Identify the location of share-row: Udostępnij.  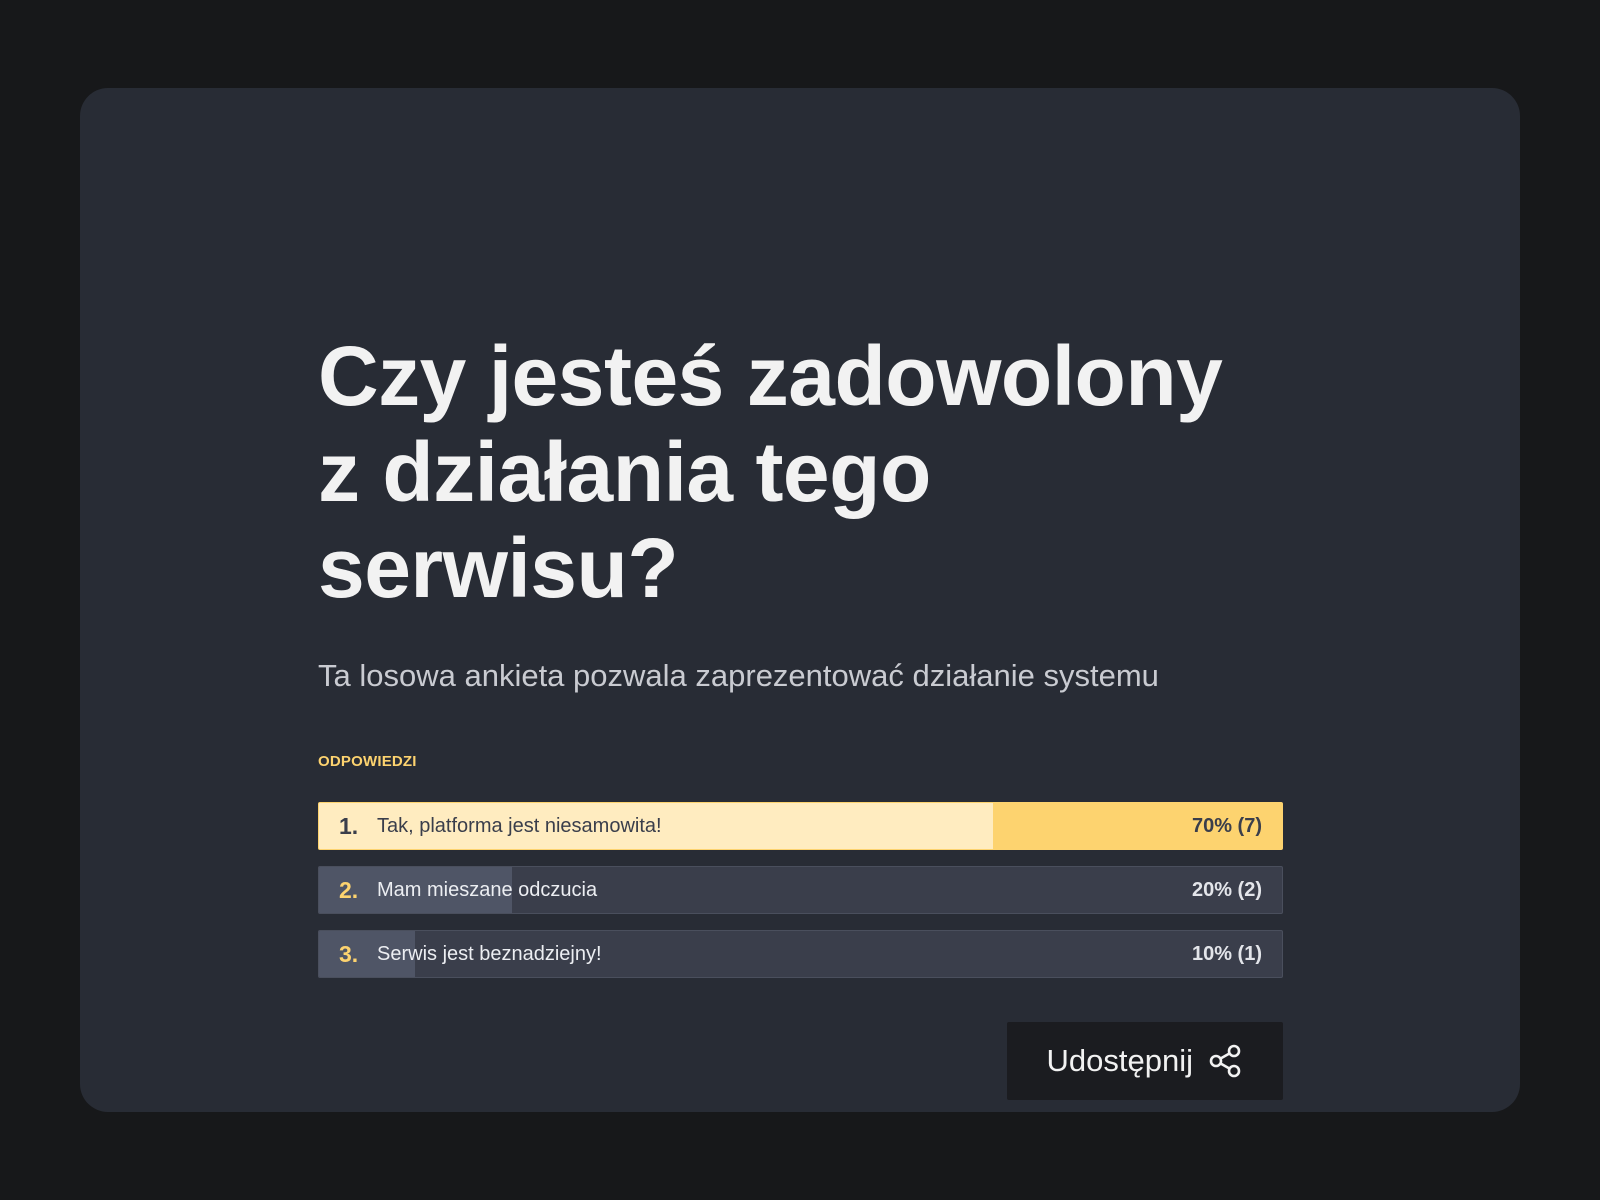
(800, 1061).